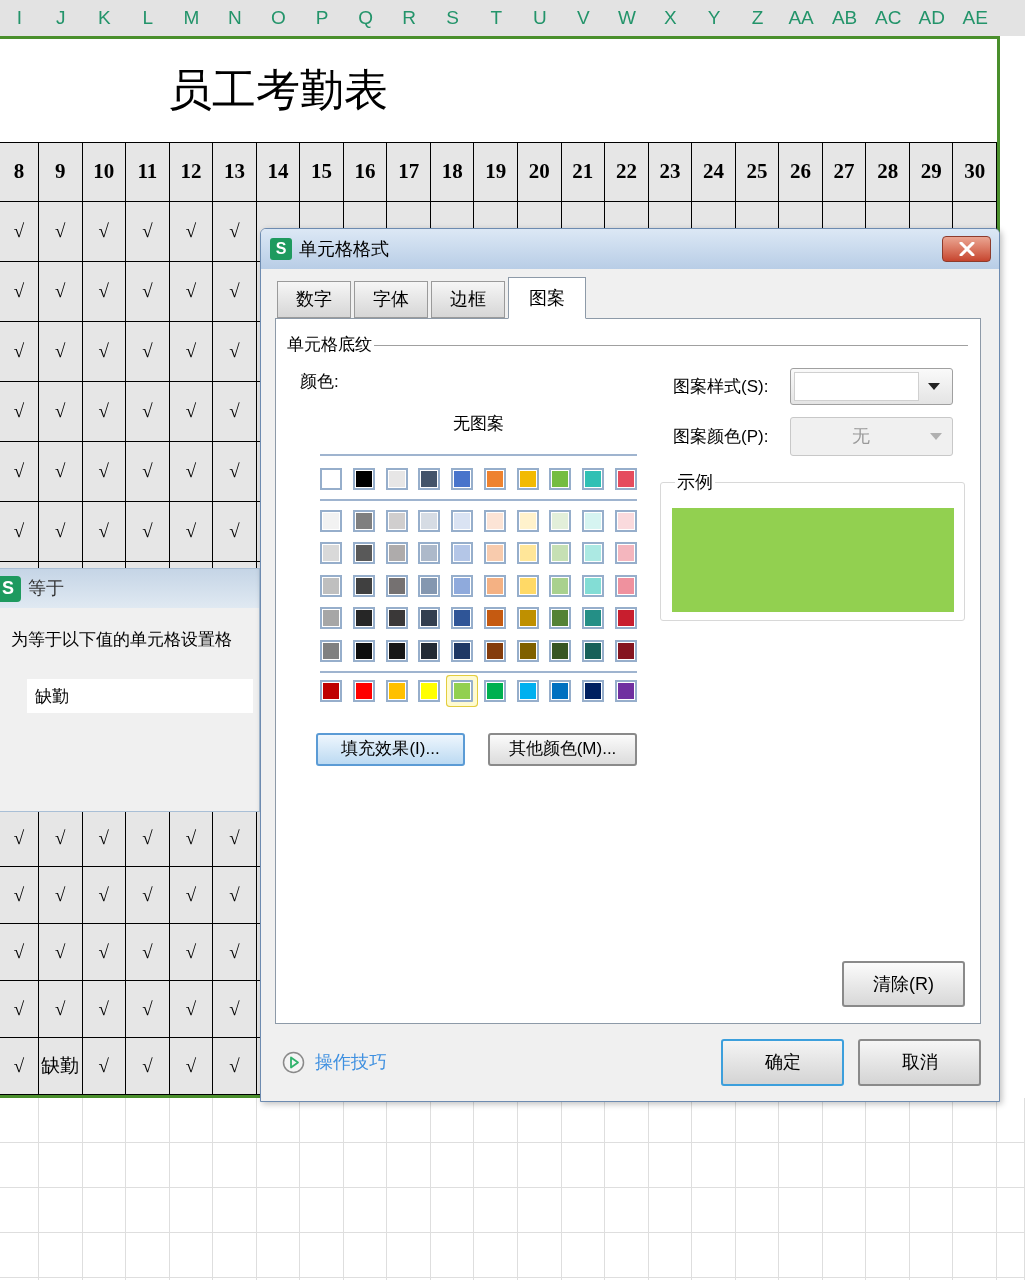  I want to click on column-header: Z, so click(757, 18).